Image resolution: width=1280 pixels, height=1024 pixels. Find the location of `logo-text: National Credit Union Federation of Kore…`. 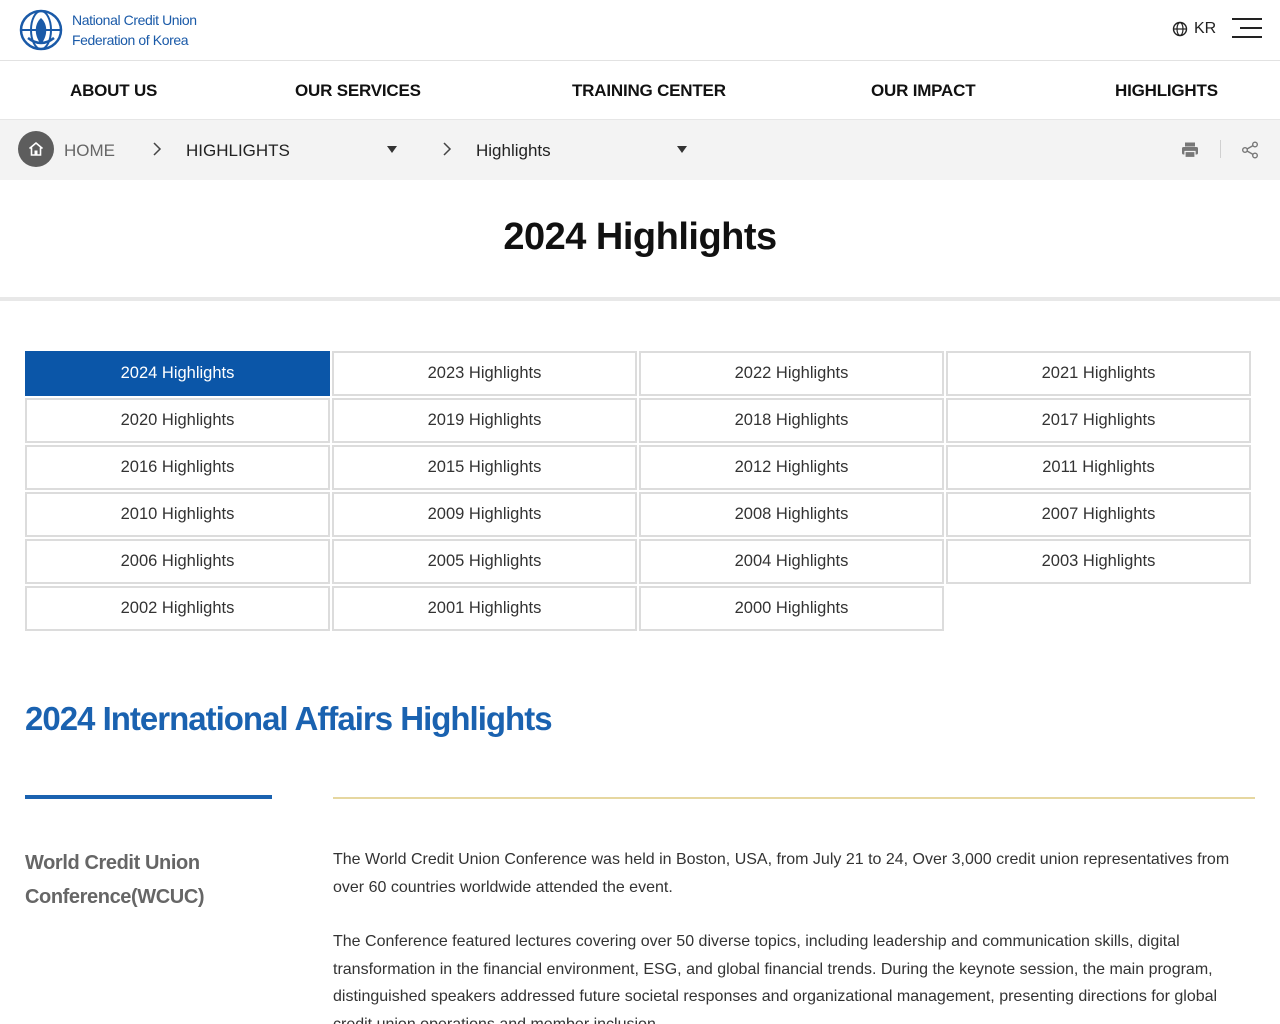

logo-text: National Credit Union Federation of Kore… is located at coordinates (134, 30).